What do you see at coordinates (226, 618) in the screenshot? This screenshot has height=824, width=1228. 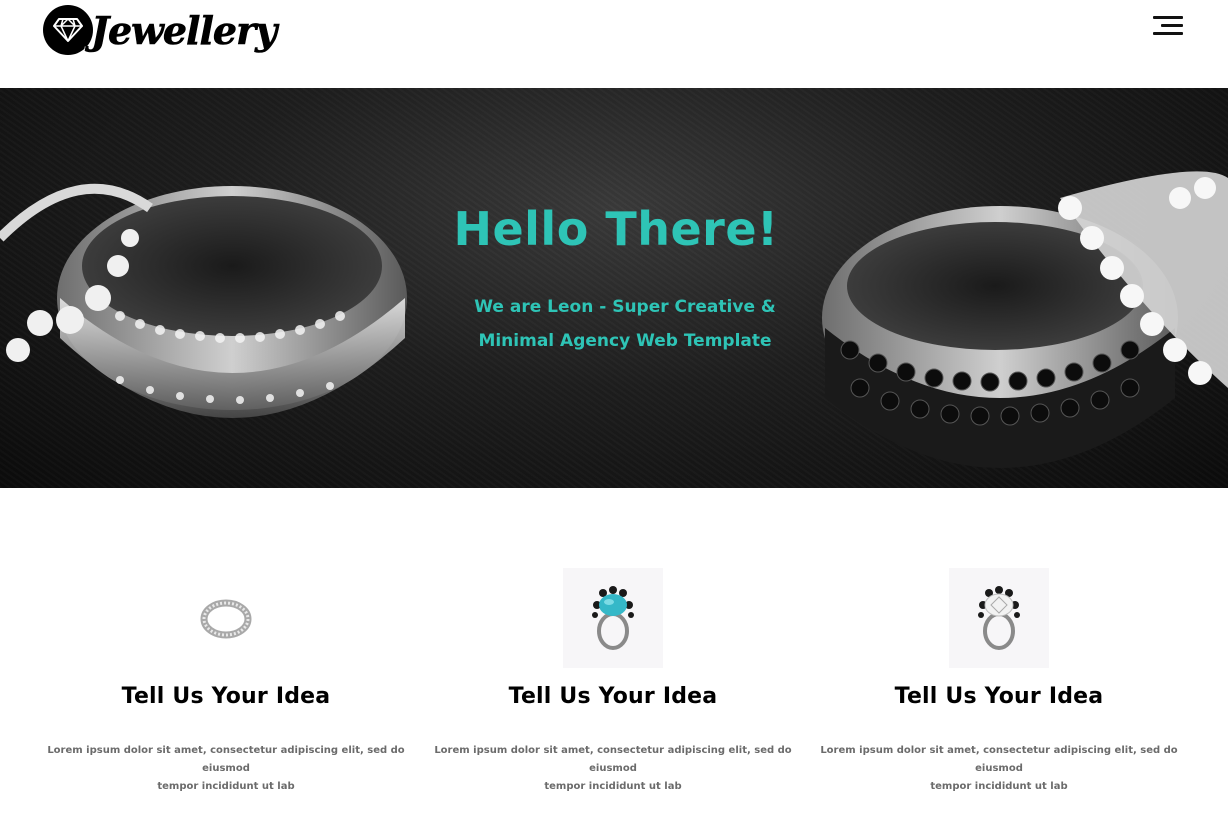 I see `feature-image-band-ring` at bounding box center [226, 618].